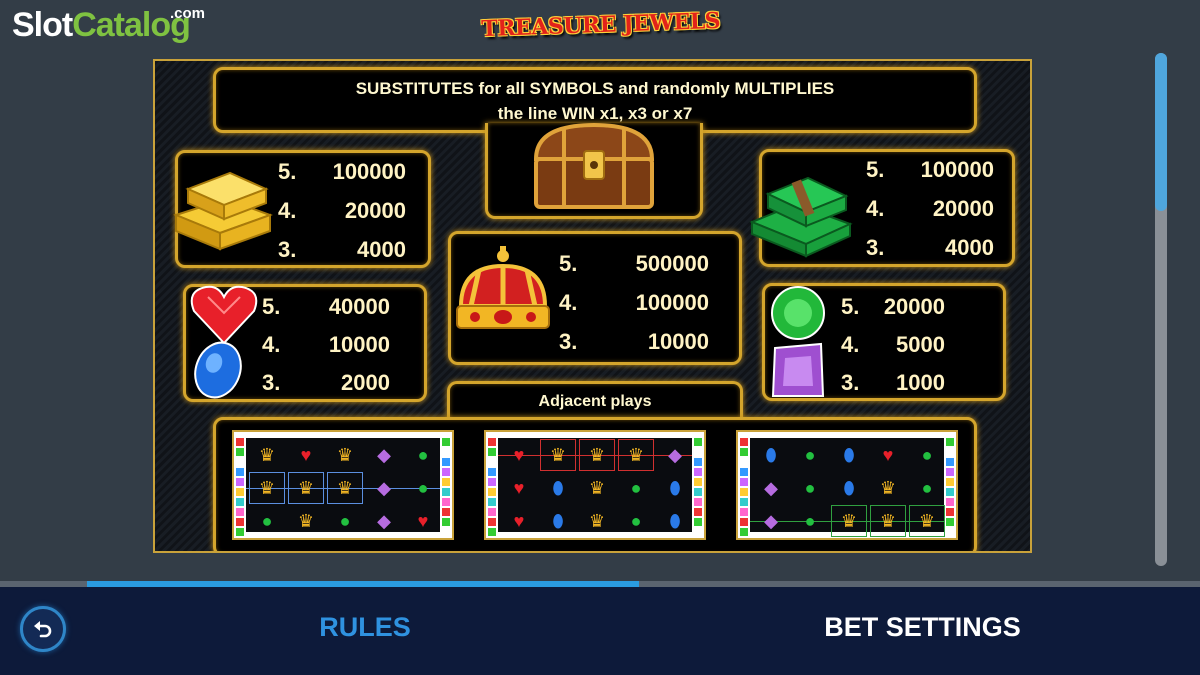  What do you see at coordinates (798, 369) in the screenshot?
I see `purple-amethyst-icon` at bounding box center [798, 369].